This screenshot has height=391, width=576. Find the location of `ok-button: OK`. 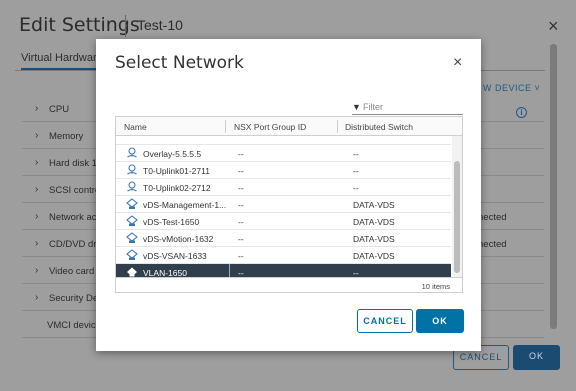

ok-button: OK is located at coordinates (440, 321).